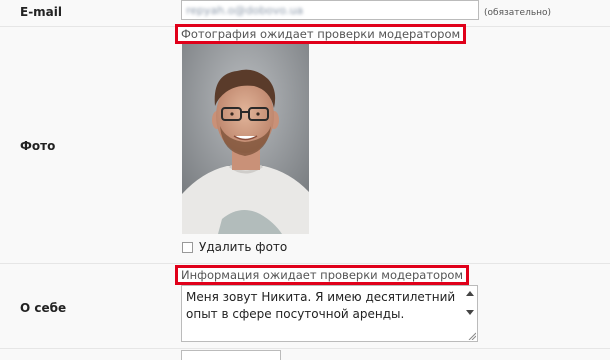  What do you see at coordinates (472, 336) in the screenshot?
I see `resize-grip-icon` at bounding box center [472, 336].